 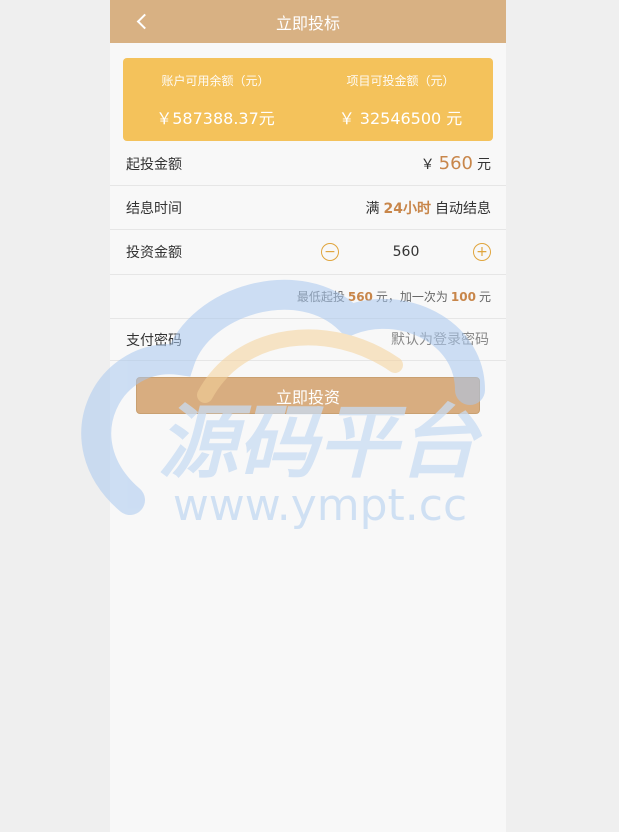 I want to click on hint-step-value: 100, so click(x=463, y=296).